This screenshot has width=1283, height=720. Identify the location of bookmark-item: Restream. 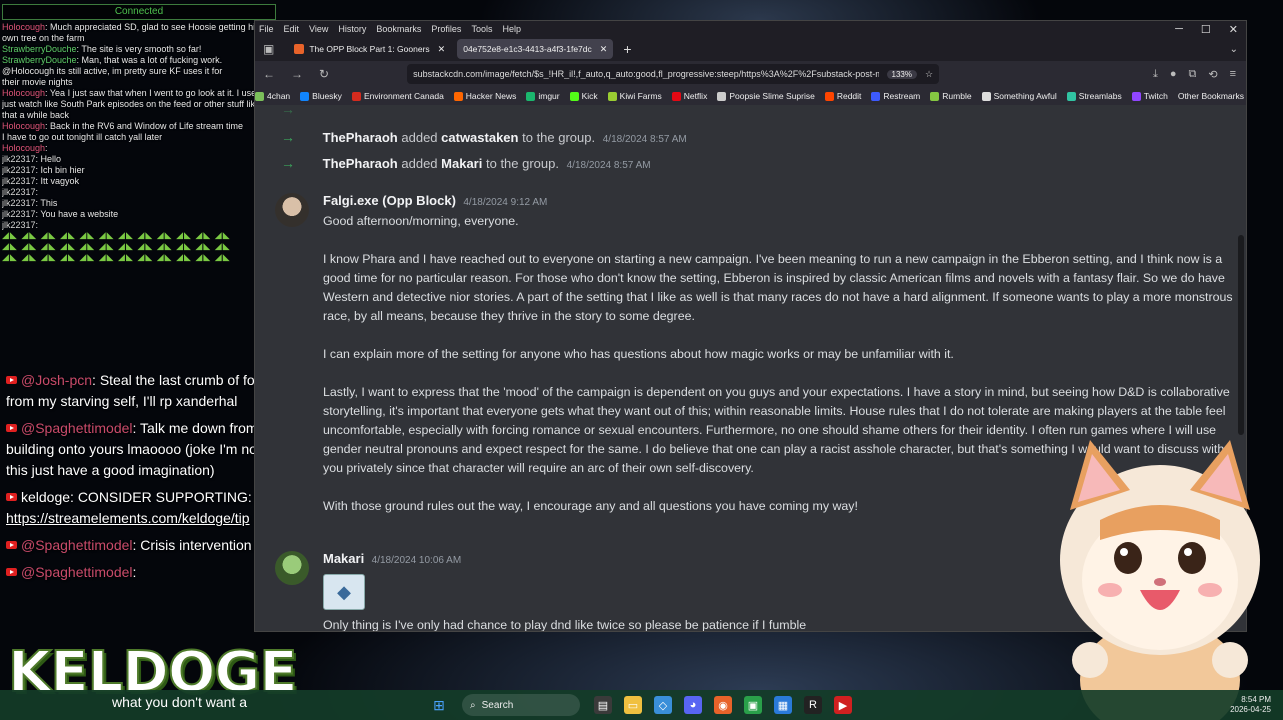
(895, 96).